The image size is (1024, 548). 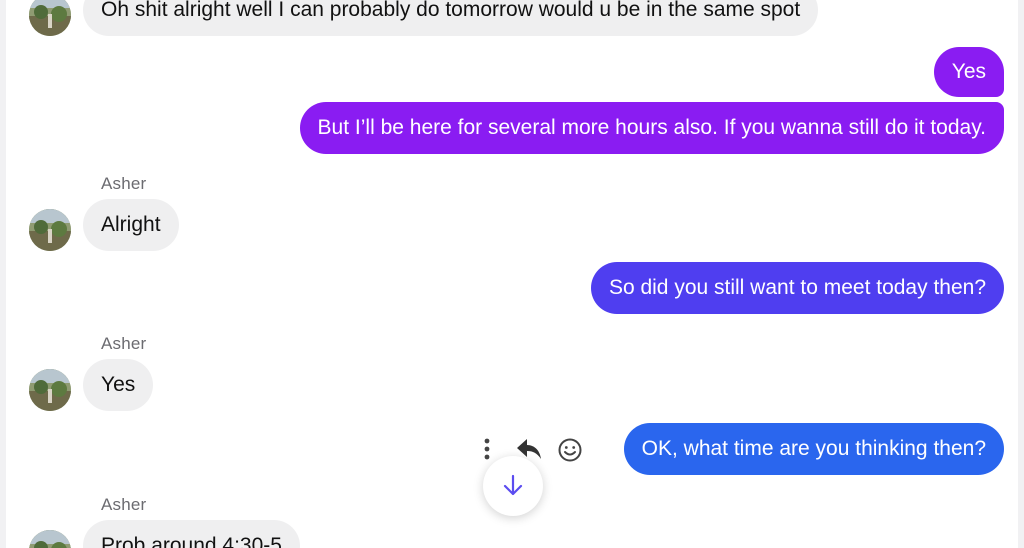 I want to click on scroll-to-bottom-button, so click(x=513, y=486).